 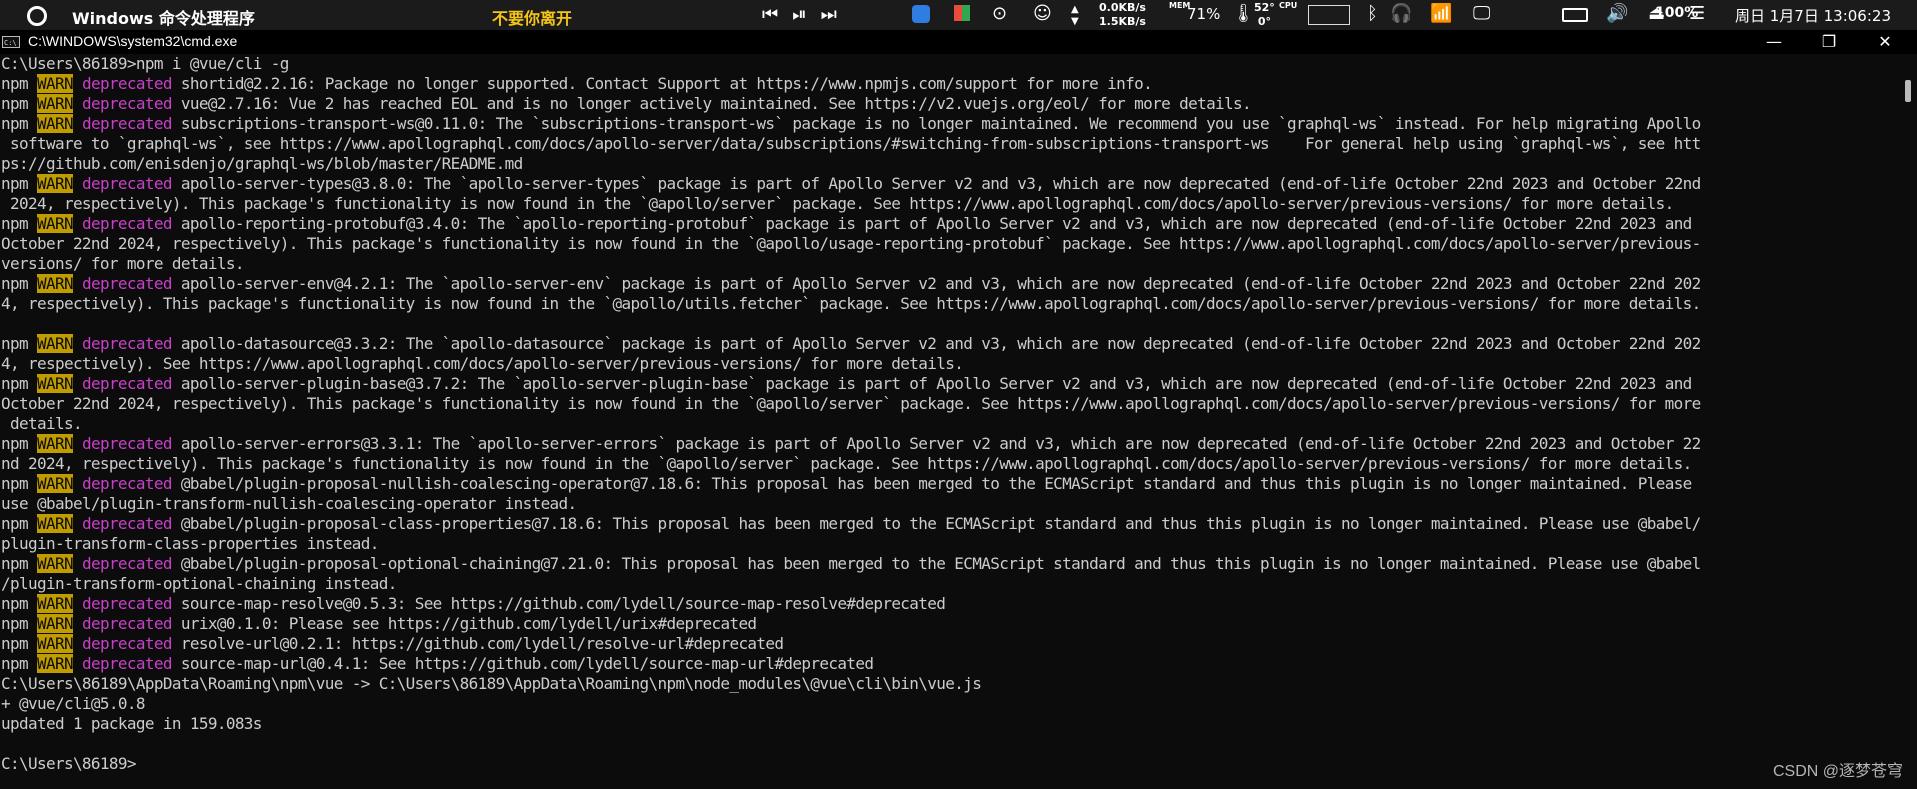 What do you see at coordinates (532, 17) in the screenshot?
I see `now-playing-title: 不要你离开` at bounding box center [532, 17].